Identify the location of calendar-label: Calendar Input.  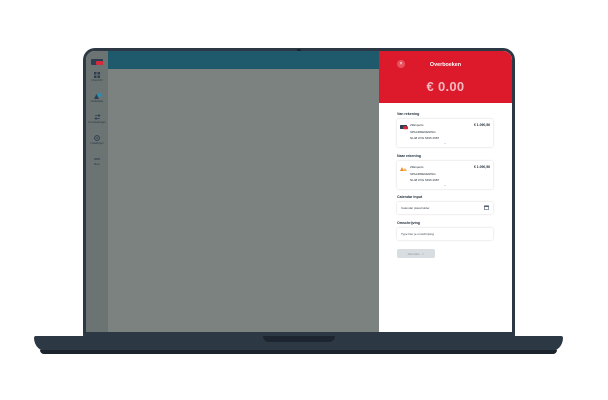
(410, 197).